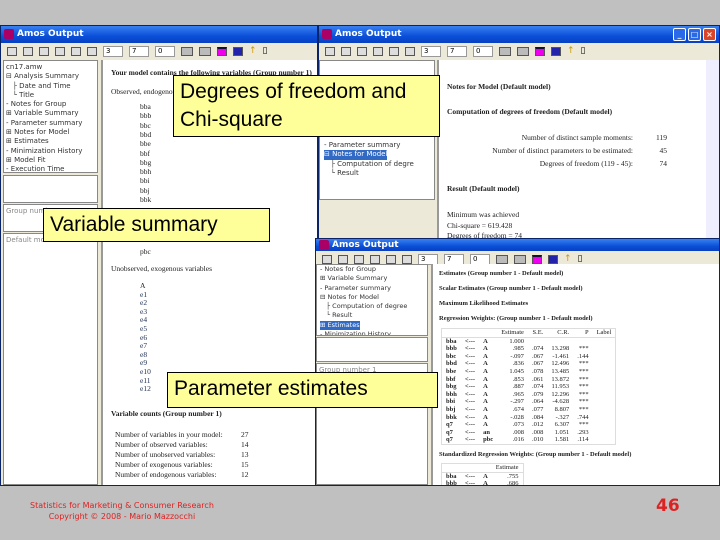 Image resolution: width=720 pixels, height=540 pixels. Describe the element at coordinates (537, 402) in the screenshot. I see `table-cell: .064` at that location.